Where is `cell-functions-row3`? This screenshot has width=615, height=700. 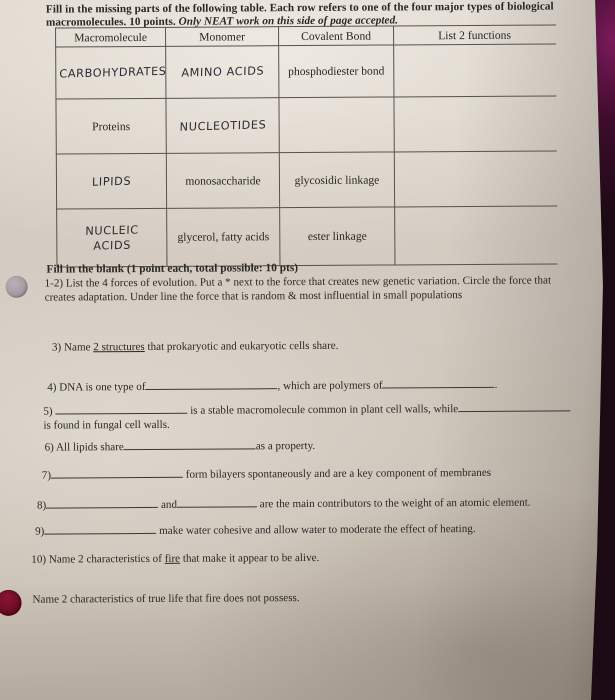
cell-functions-row3 is located at coordinates (475, 178).